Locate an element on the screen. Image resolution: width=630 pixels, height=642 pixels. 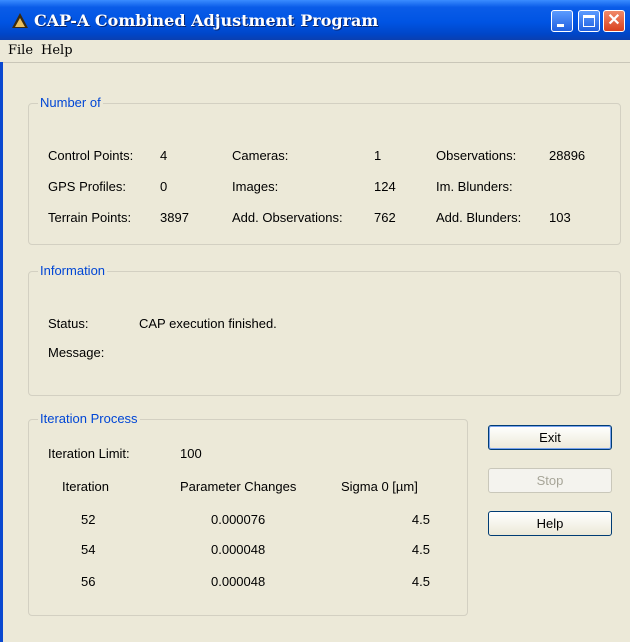
minimize-button is located at coordinates (562, 21).